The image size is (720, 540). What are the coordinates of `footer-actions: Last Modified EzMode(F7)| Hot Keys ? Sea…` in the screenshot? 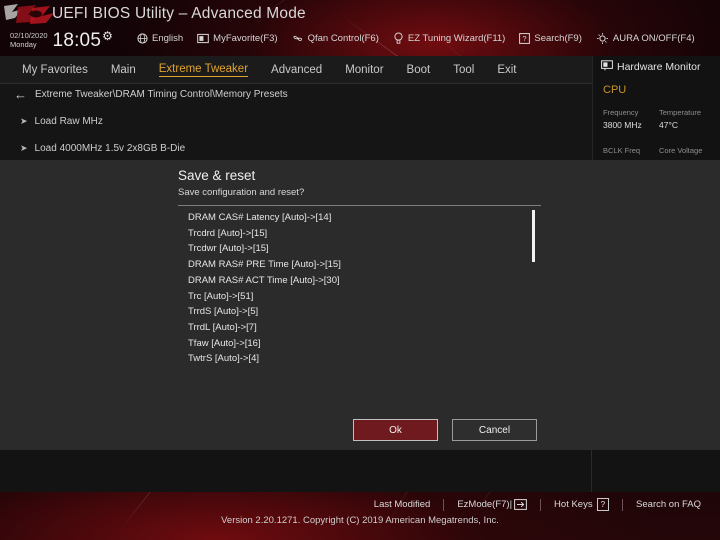 It's located at (537, 504).